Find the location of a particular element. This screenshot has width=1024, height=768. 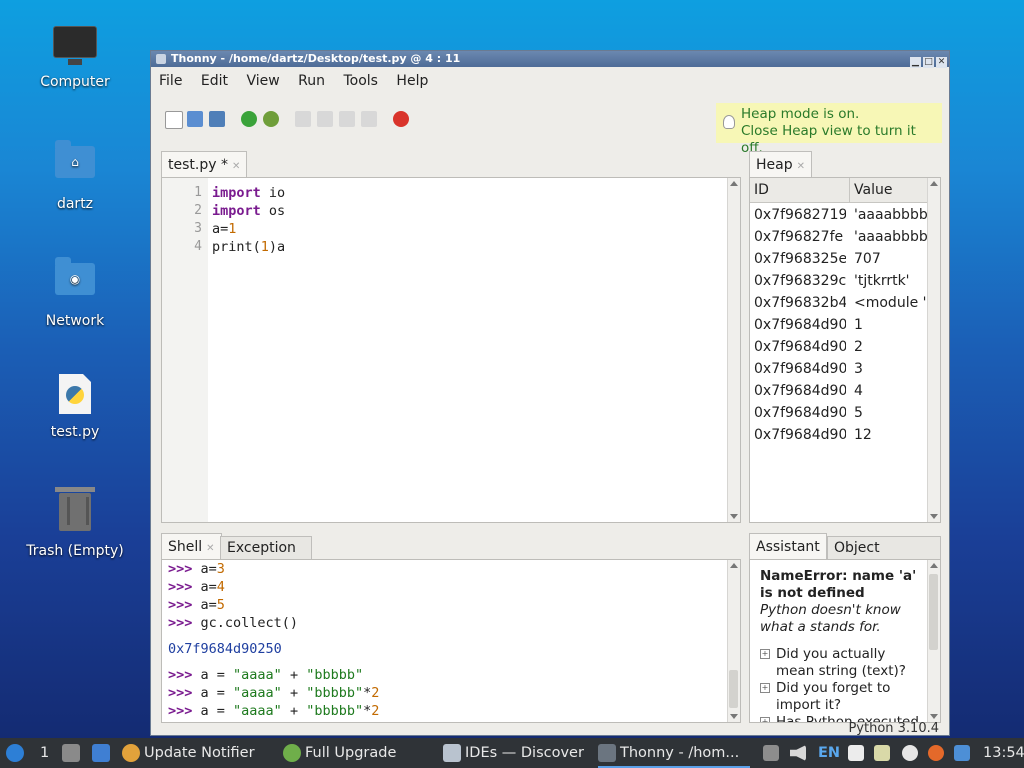

column-header-value: Value is located at coordinates (890, 190).